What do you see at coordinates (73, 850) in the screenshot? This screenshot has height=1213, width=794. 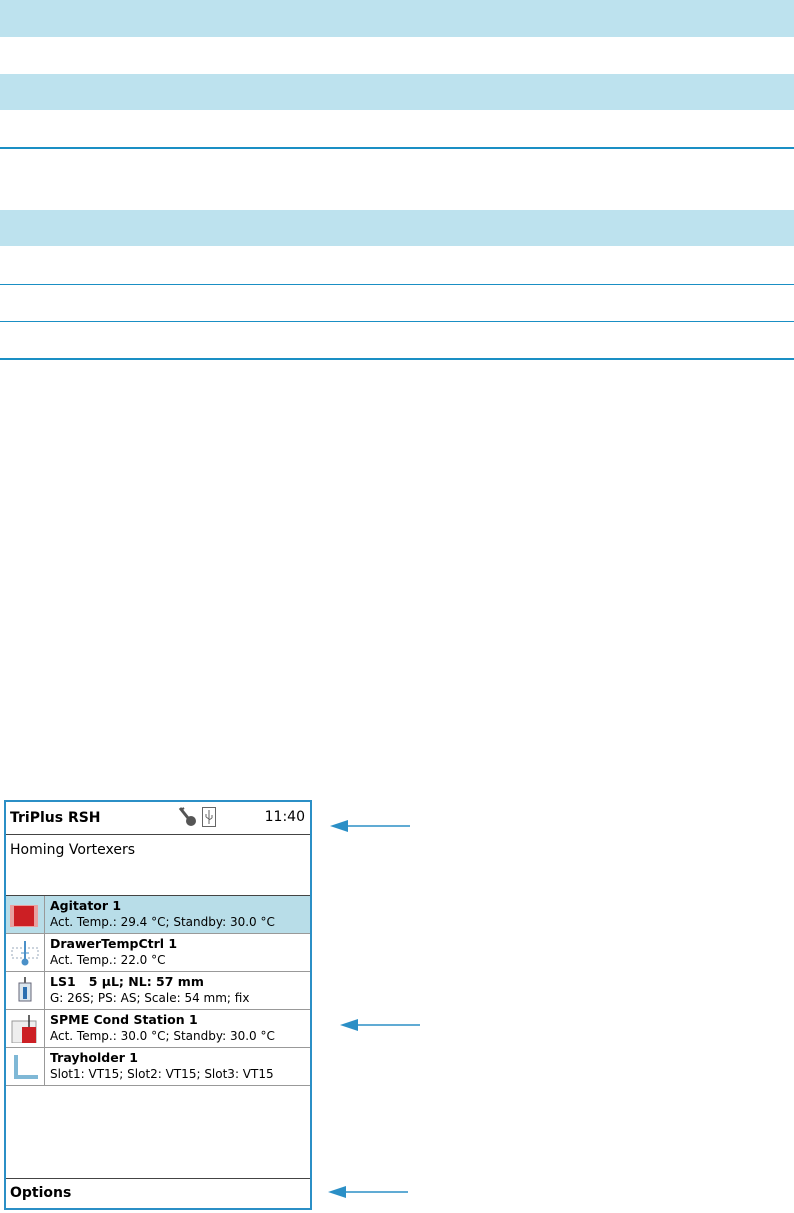 I see `status-message: Homing Vortexers` at bounding box center [73, 850].